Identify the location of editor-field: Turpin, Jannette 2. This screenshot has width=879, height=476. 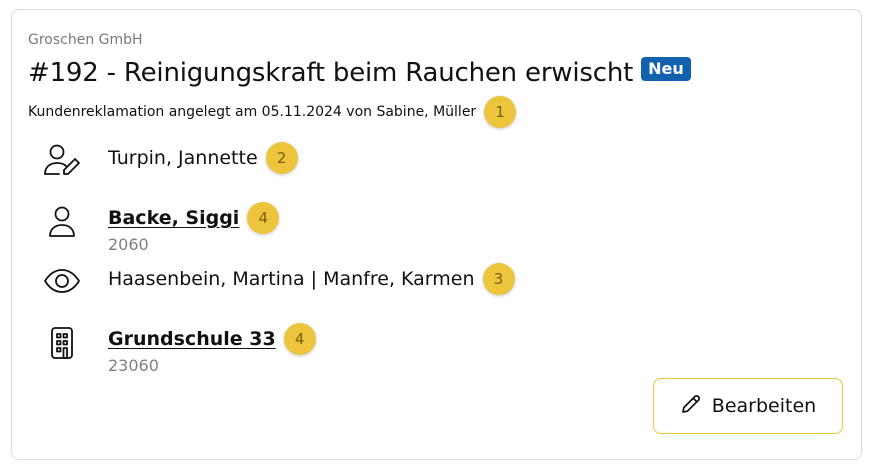
(203, 158).